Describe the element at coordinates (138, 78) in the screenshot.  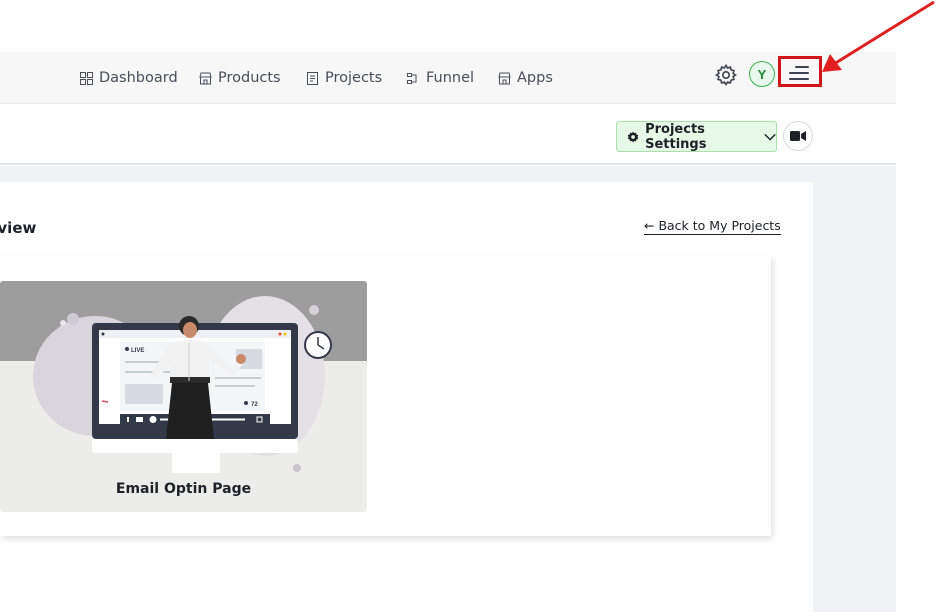
I see `nav-dashboard-label: Dashboard` at that location.